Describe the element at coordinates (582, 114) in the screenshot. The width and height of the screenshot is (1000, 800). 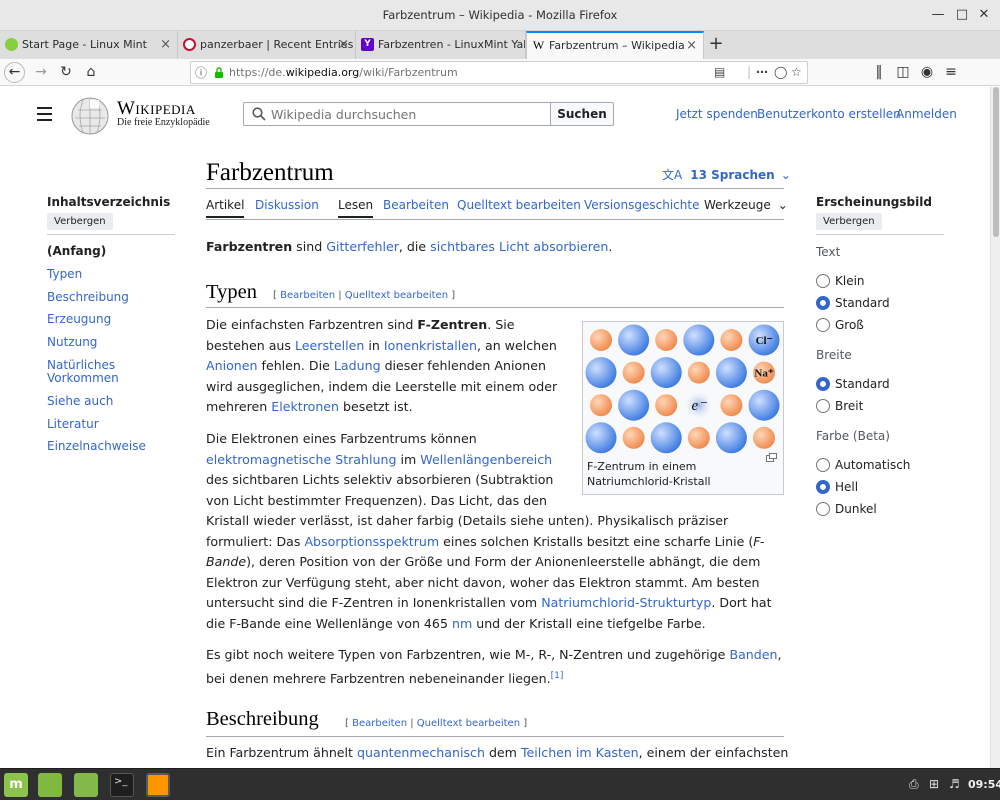
I see `search-button: Suchen` at that location.